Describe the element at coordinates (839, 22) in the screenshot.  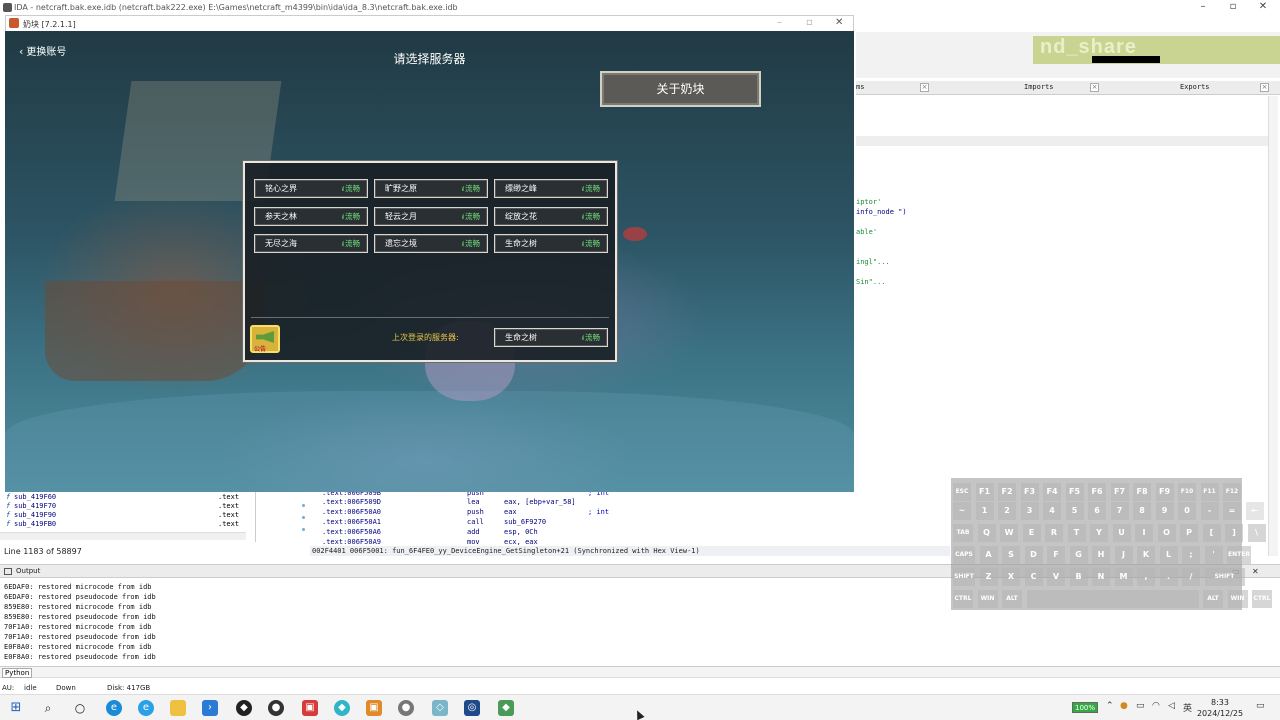
I see `game-close-icon: ✕` at that location.